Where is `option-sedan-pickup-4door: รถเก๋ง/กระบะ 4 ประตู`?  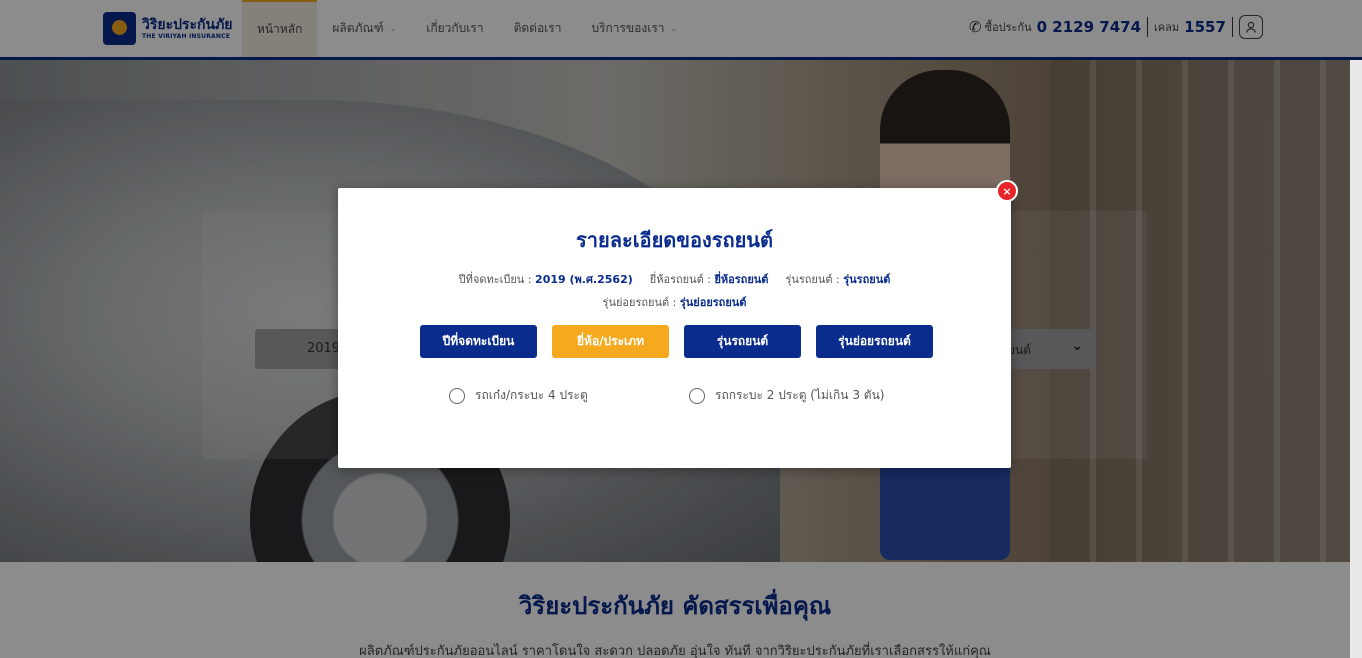 option-sedan-pickup-4door: รถเก๋ง/กระบะ 4 ประตู is located at coordinates (518, 395).